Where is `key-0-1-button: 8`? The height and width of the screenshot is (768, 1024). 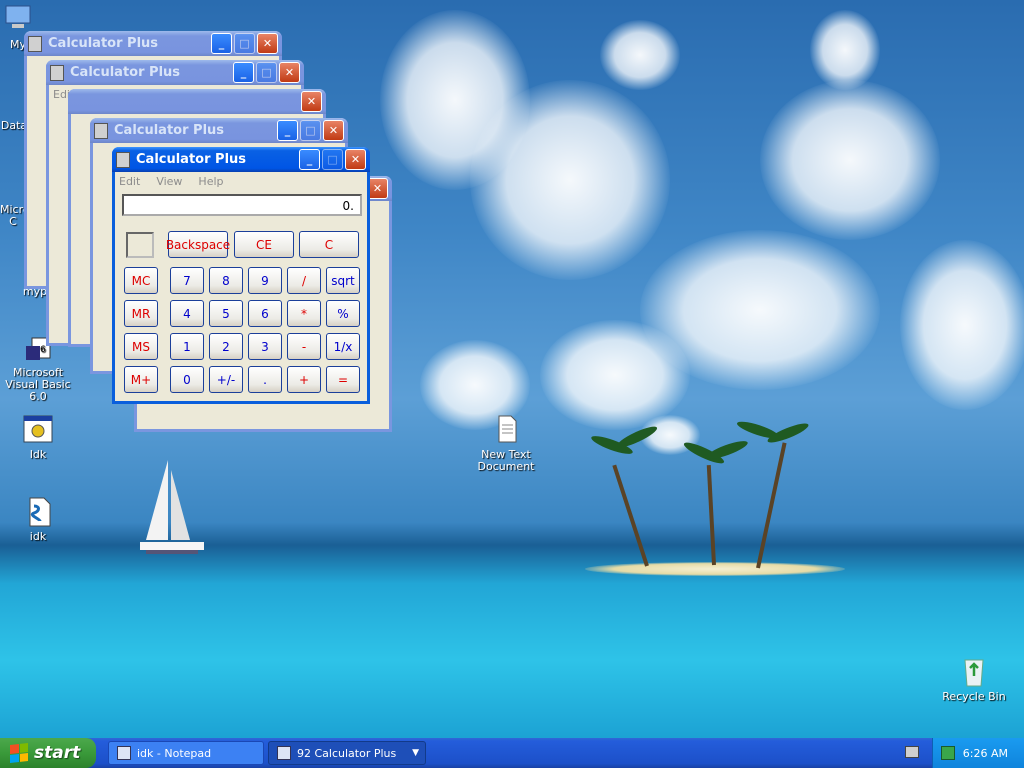 key-0-1-button: 8 is located at coordinates (226, 280).